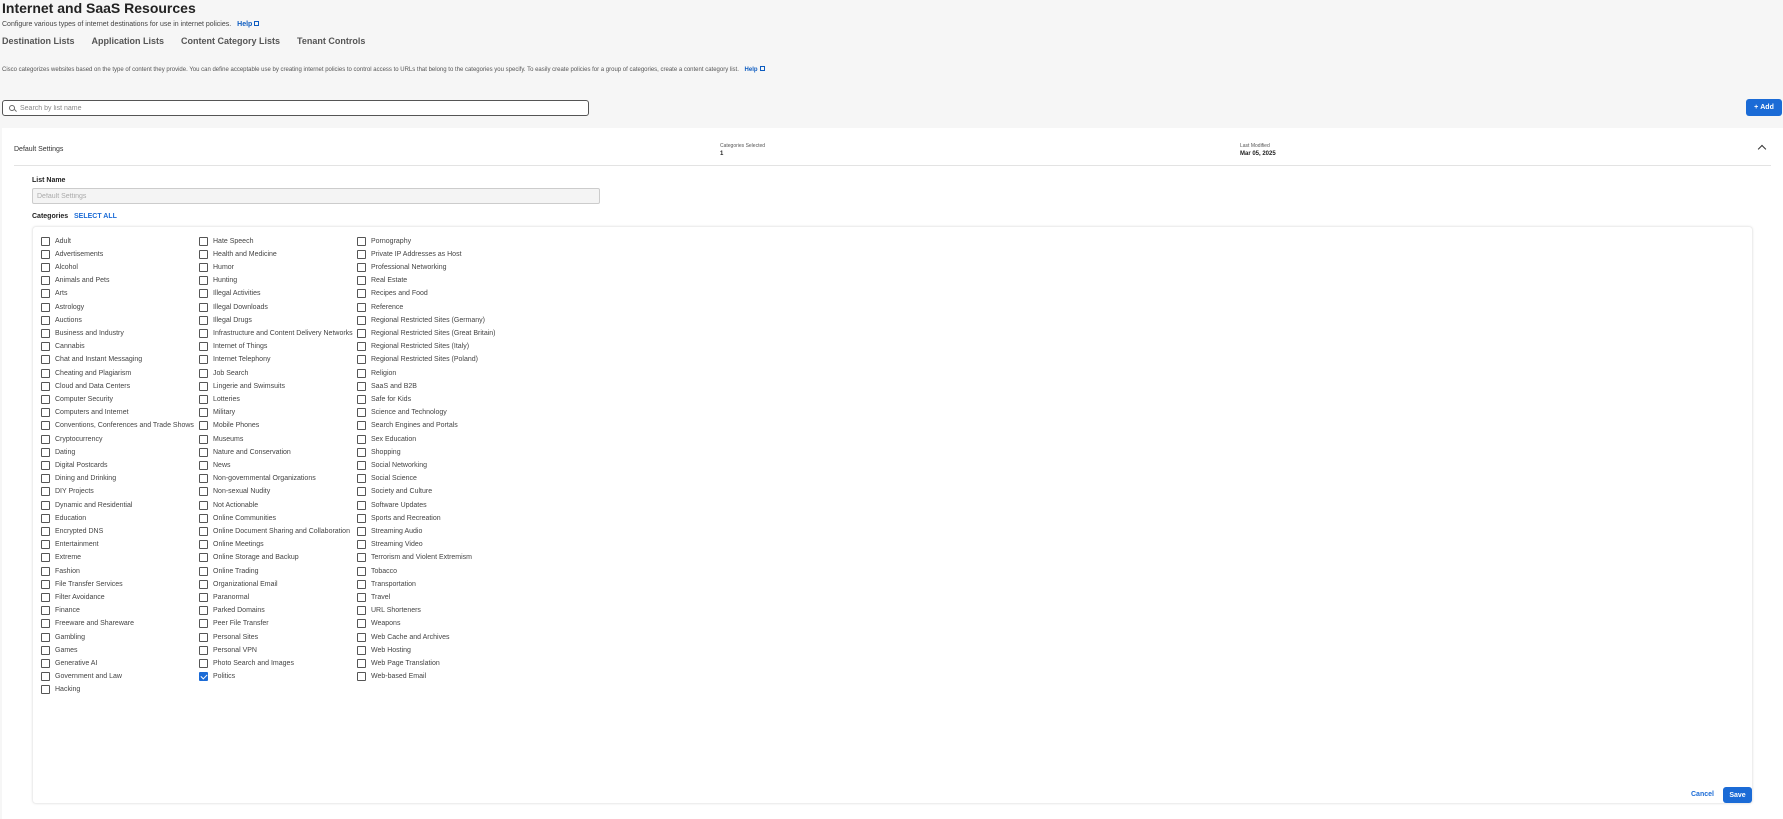 The width and height of the screenshot is (1783, 819). What do you see at coordinates (61, 558) in the screenshot?
I see `category-item: Extreme` at bounding box center [61, 558].